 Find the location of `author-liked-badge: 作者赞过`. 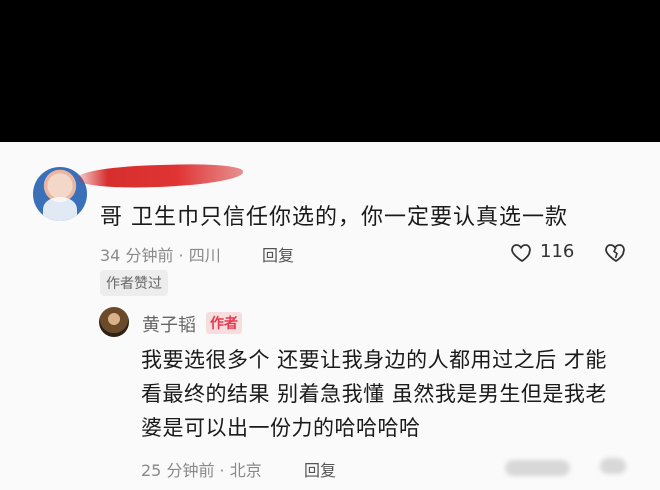

author-liked-badge: 作者赞过 is located at coordinates (134, 283).